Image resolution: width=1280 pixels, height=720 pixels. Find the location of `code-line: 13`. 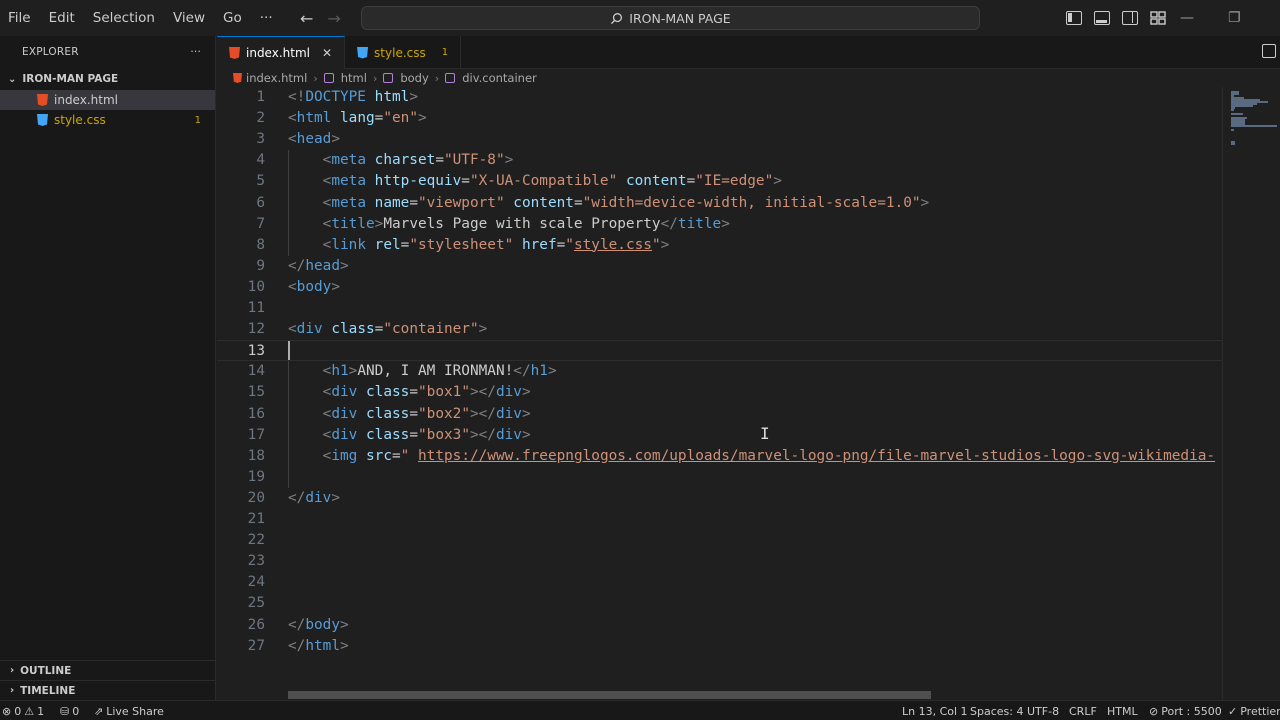

code-line: 13 is located at coordinates (719, 351).